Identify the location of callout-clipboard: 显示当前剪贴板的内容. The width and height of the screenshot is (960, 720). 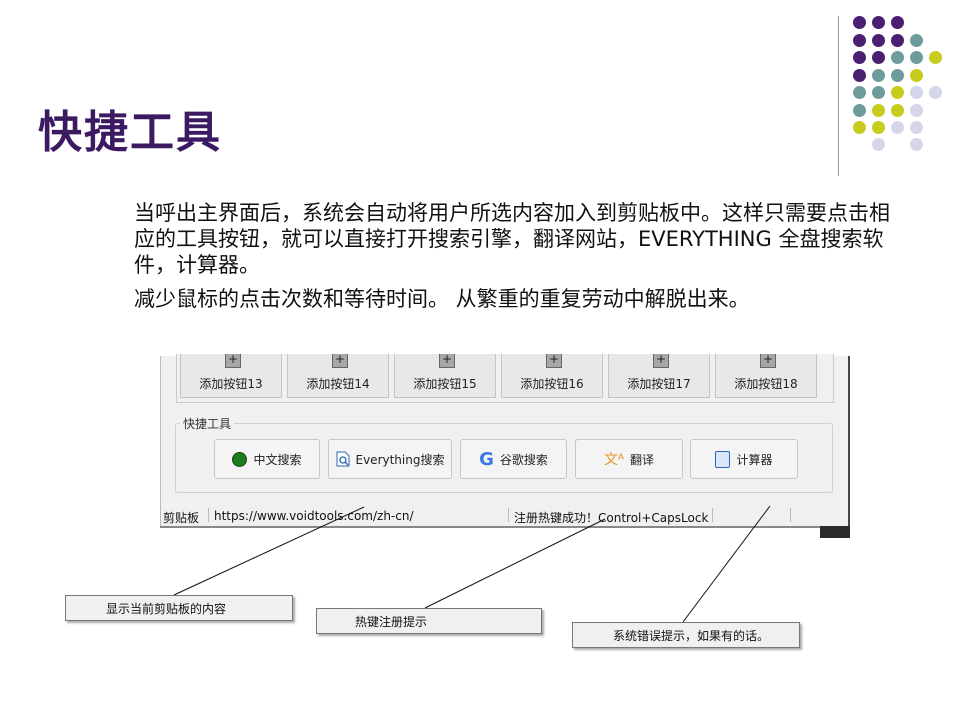
(179, 608).